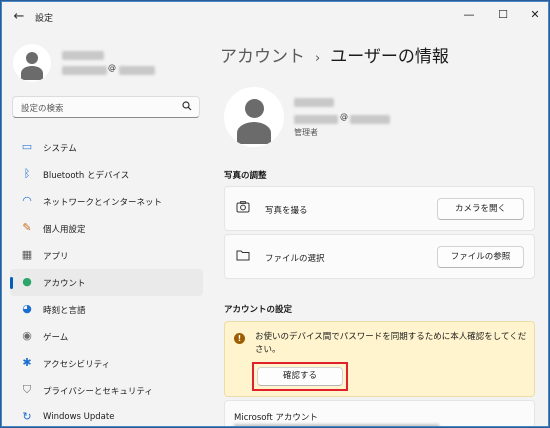 The image size is (550, 428). What do you see at coordinates (64, 230) in the screenshot?
I see `sidebar-item-label: 個人用設定` at bounding box center [64, 230].